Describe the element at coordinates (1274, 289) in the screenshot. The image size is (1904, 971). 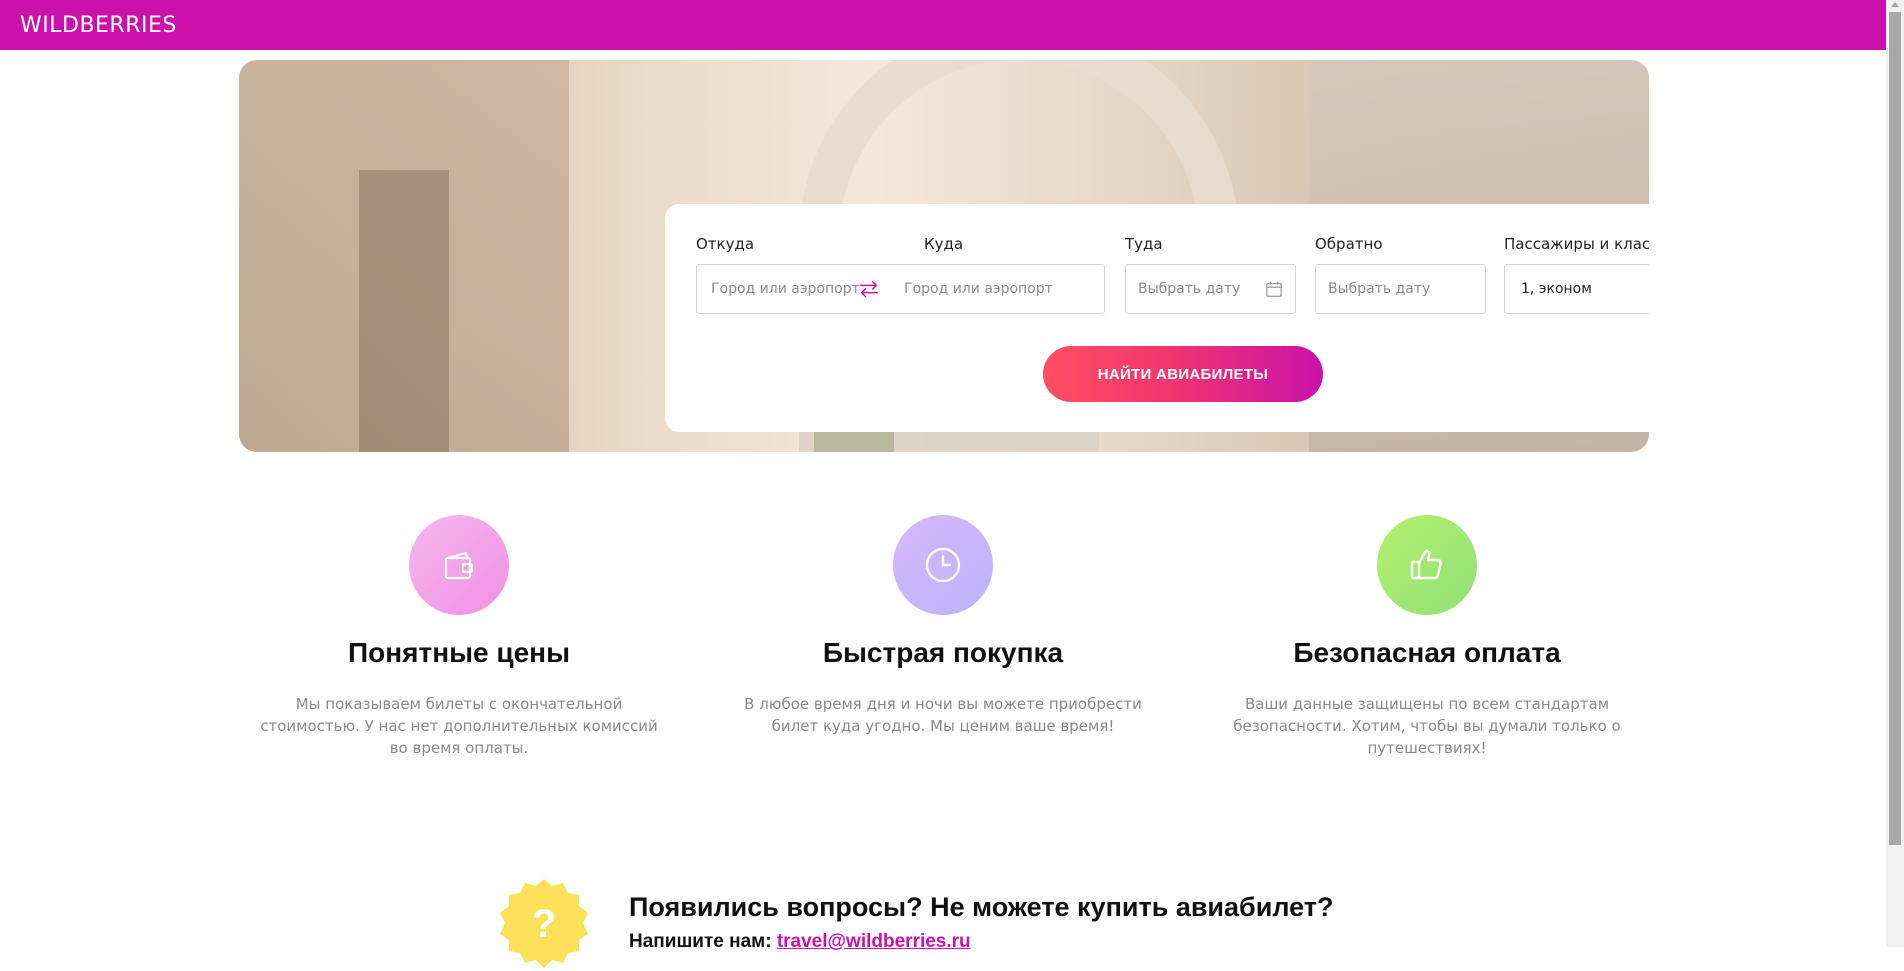
I see `calendar-icon` at that location.